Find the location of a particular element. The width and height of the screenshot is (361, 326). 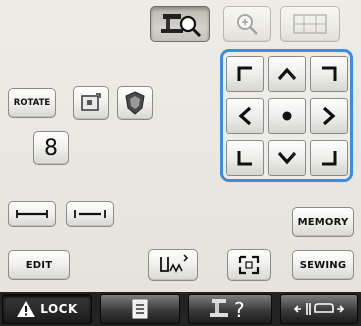

settings-button is located at coordinates (140, 309).